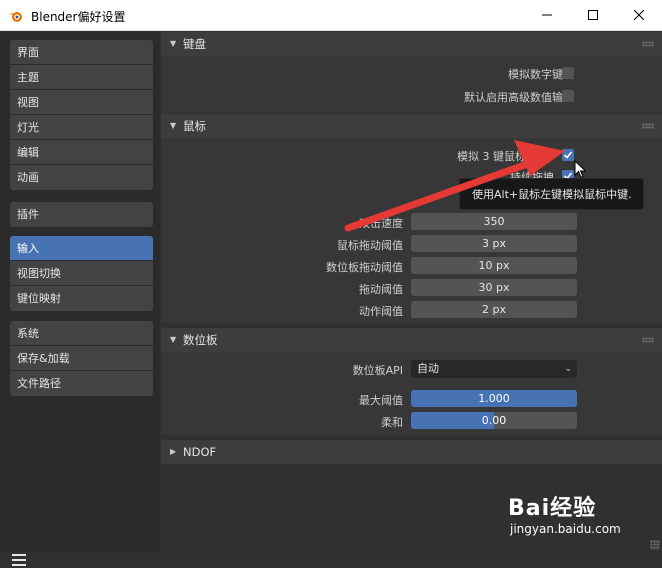  Describe the element at coordinates (565, 529) in the screenshot. I see `watermark-url: jingyan.baidu.com` at that location.